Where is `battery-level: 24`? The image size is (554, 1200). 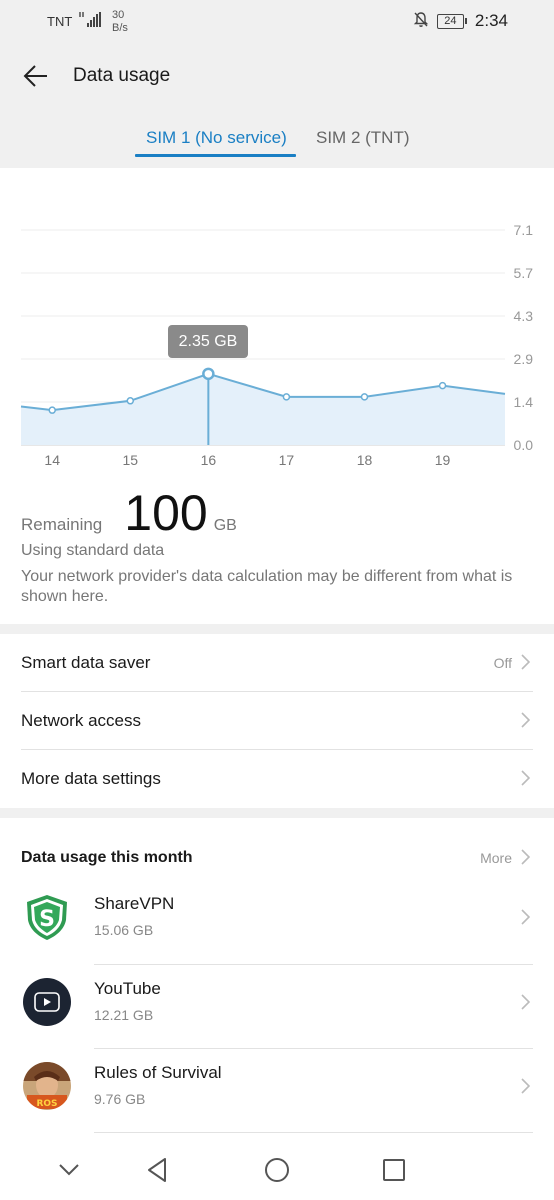
battery-level: 24 is located at coordinates (450, 21).